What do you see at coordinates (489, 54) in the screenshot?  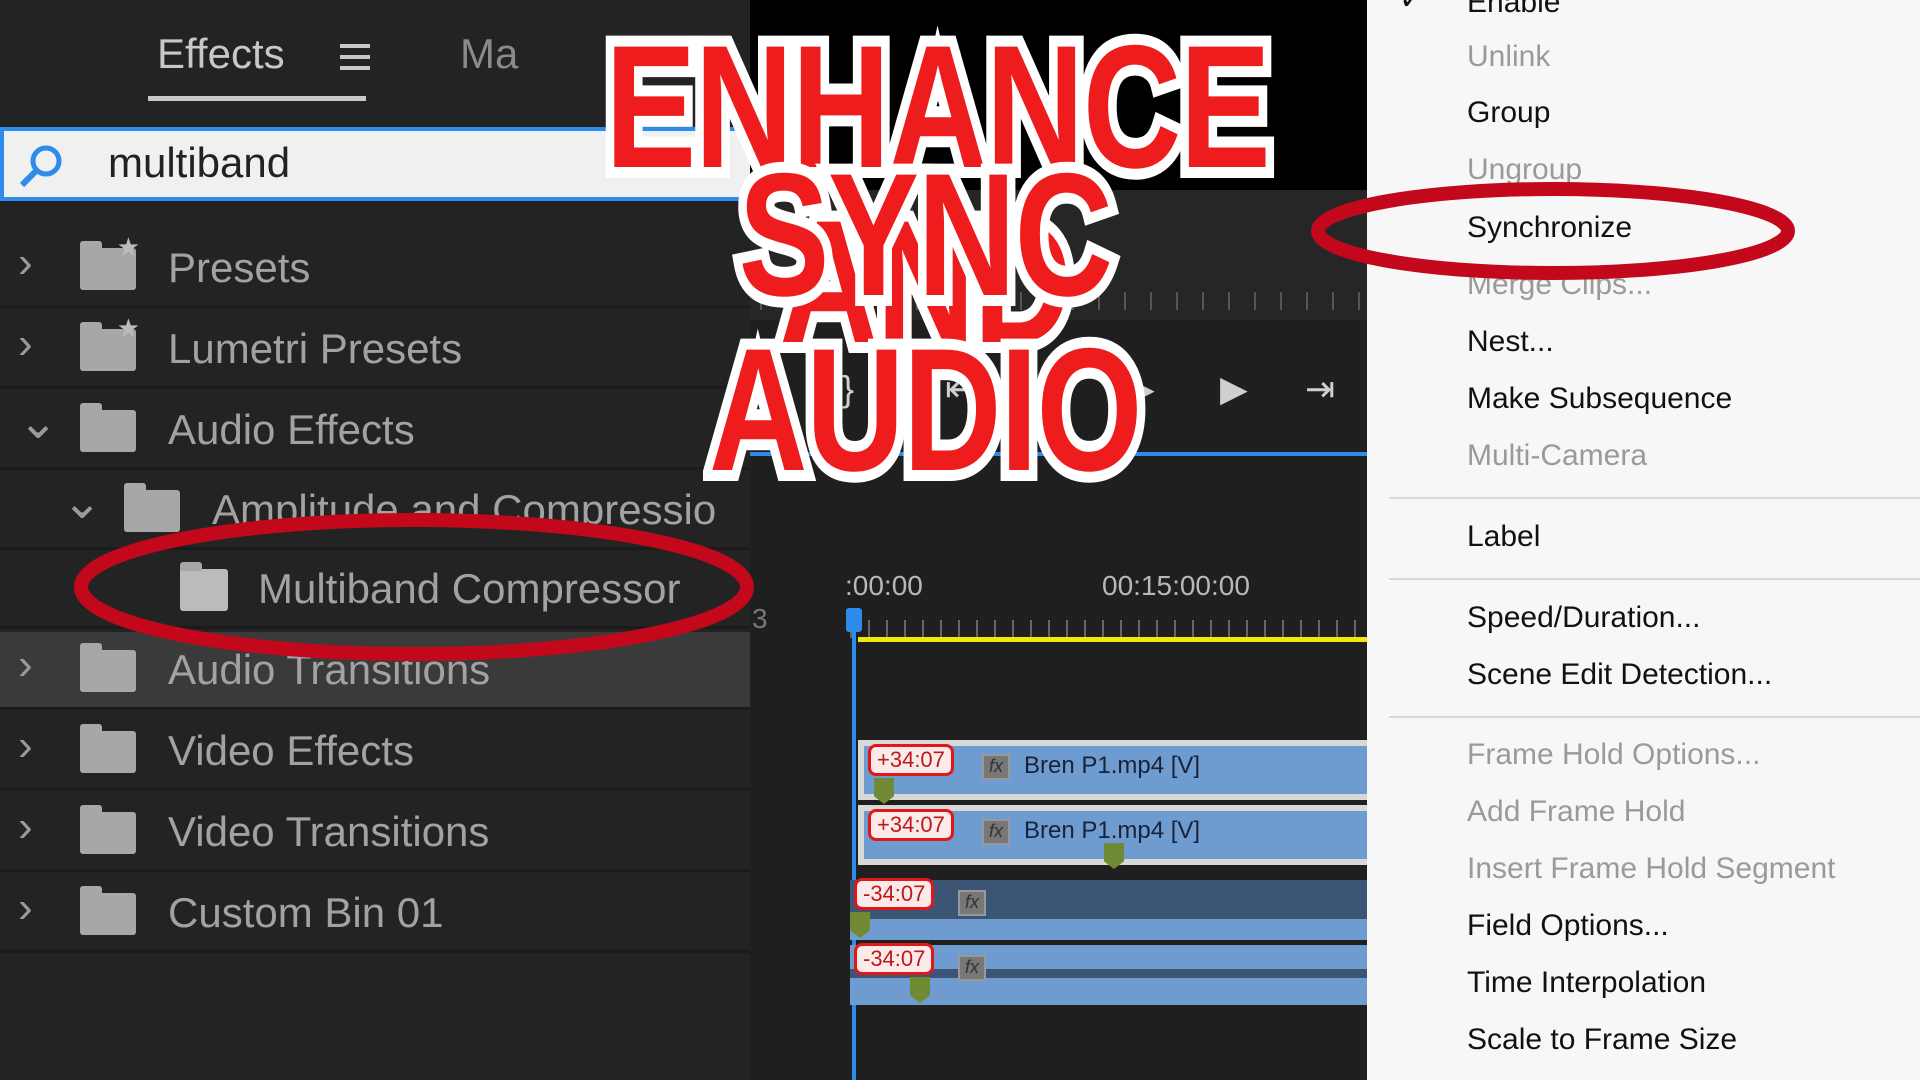 I see `tab-markers: Ma` at bounding box center [489, 54].